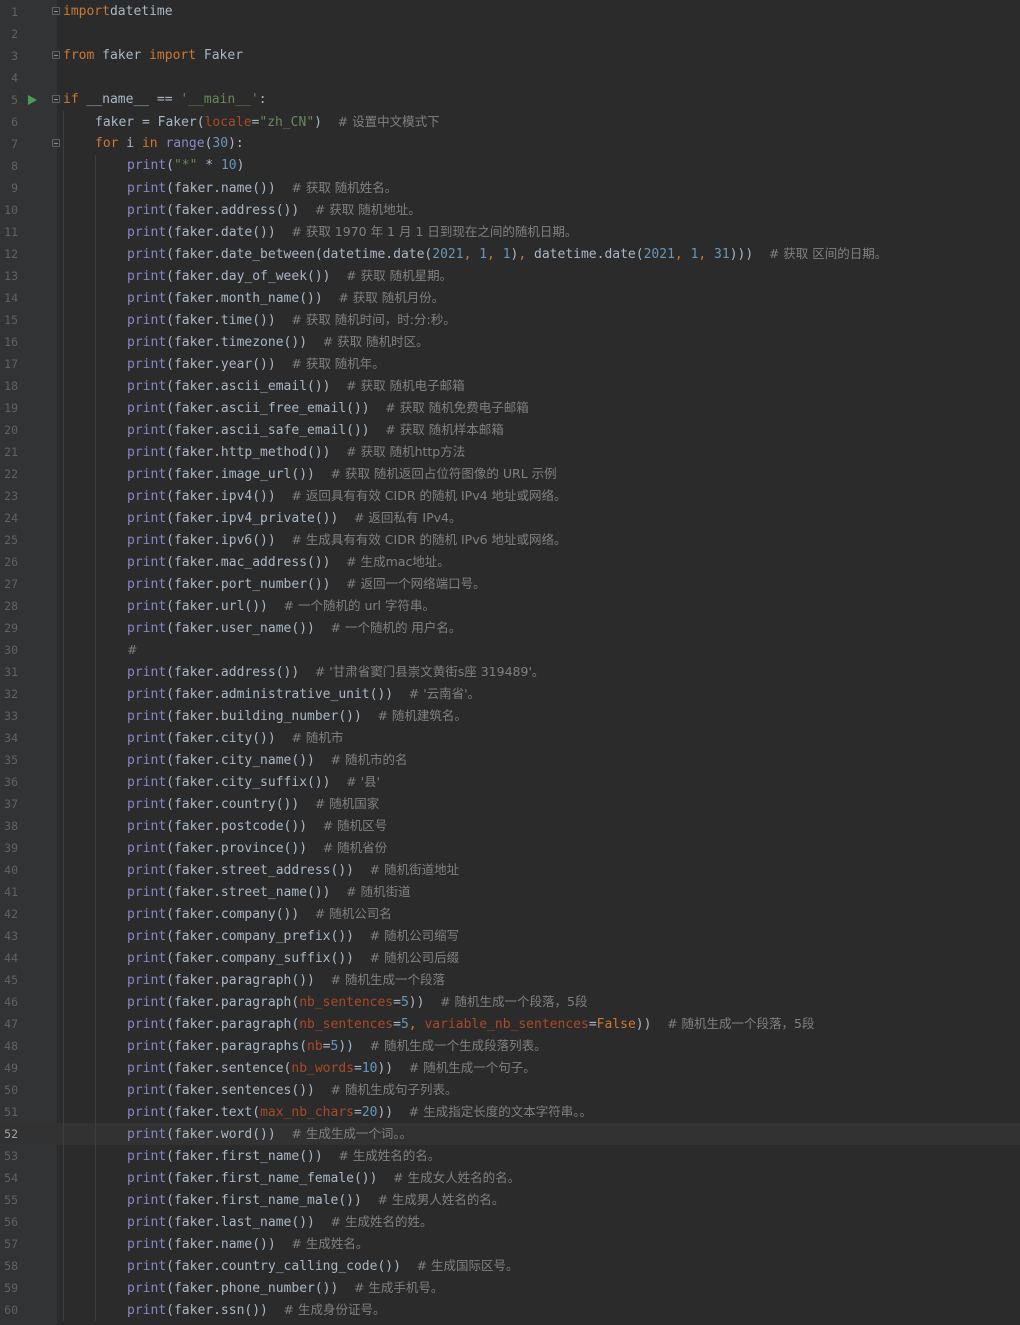 This screenshot has height=1325, width=1020. Describe the element at coordinates (510, 342) in the screenshot. I see `code-line: 16 print(faker.timezone()) # 获取 随机时区。` at that location.